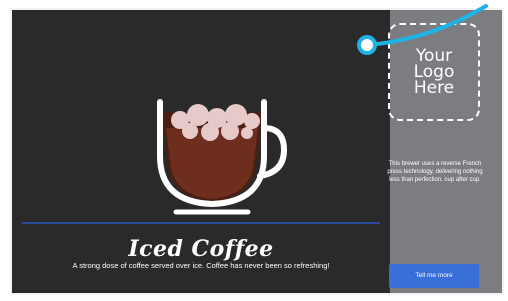  What do you see at coordinates (201, 223) in the screenshot?
I see `divider` at bounding box center [201, 223].